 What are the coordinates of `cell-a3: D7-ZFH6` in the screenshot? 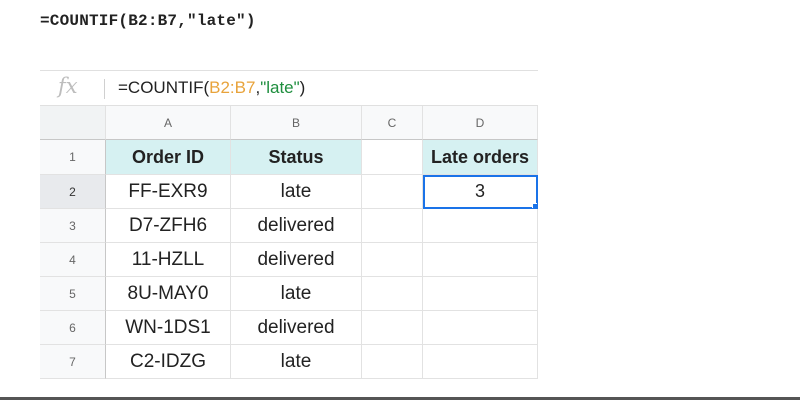 It's located at (168, 226).